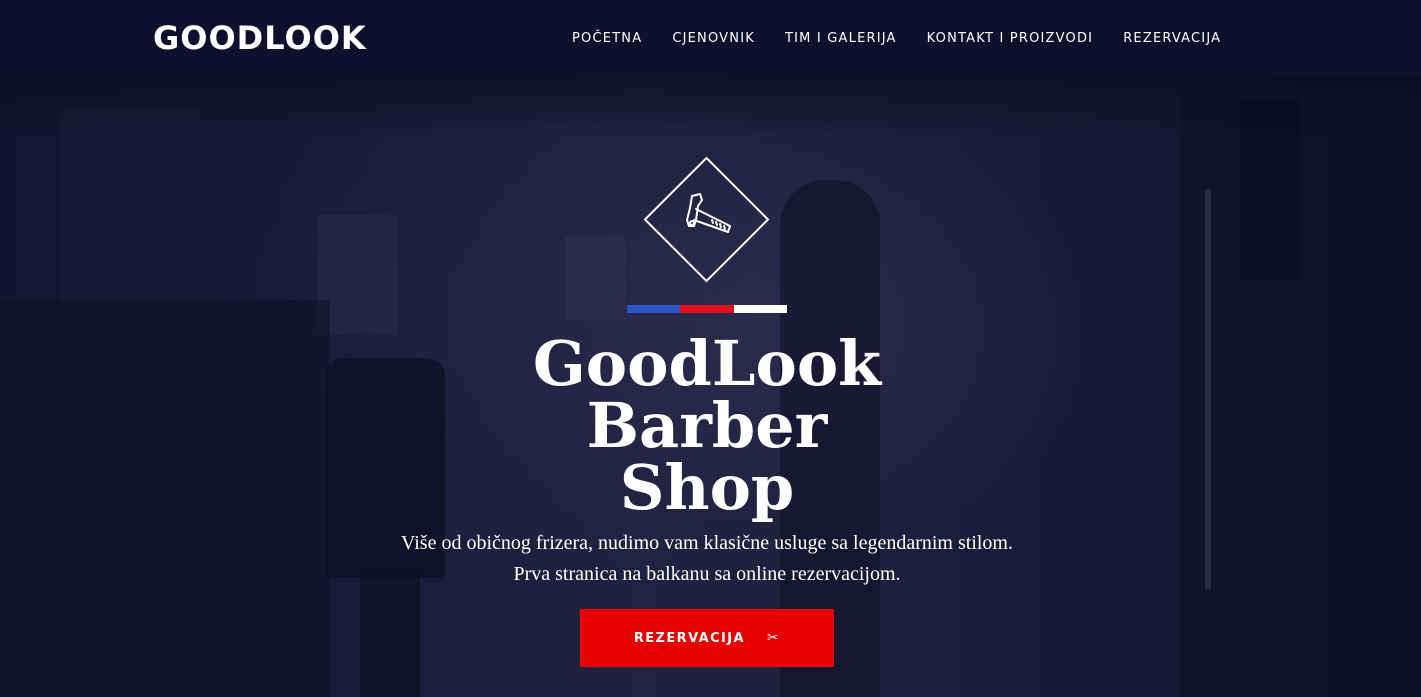 Image resolution: width=1421 pixels, height=697 pixels. I want to click on hero-title-line: Shop, so click(707, 487).